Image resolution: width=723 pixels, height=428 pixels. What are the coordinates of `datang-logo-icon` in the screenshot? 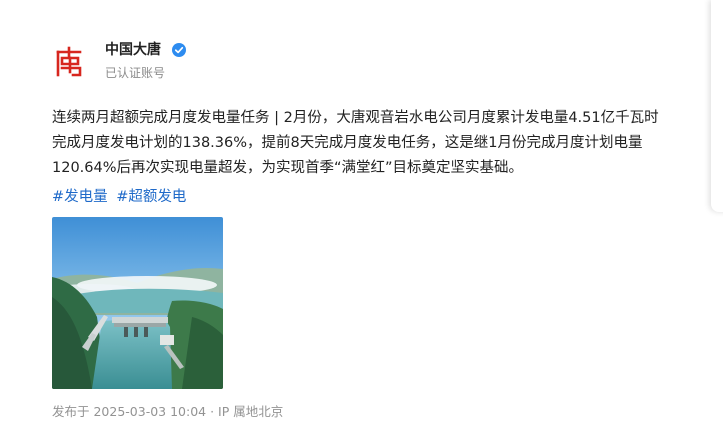 It's located at (69, 61).